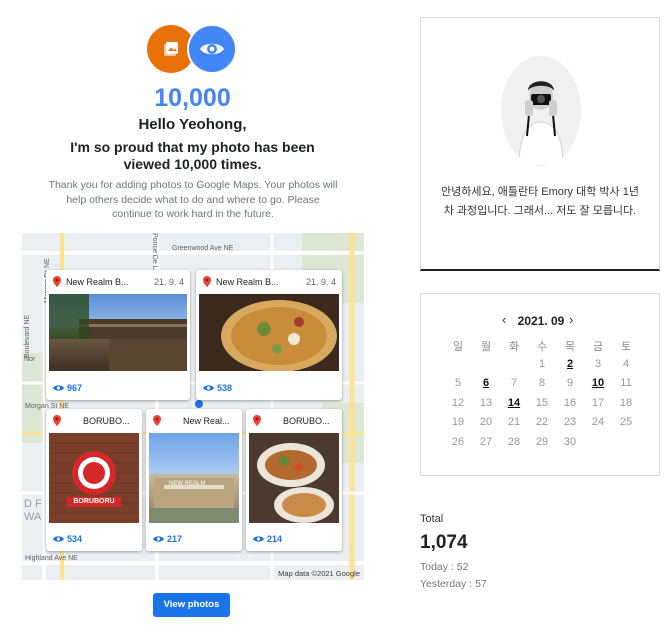 The image size is (670, 630). What do you see at coordinates (187, 484) in the screenshot?
I see `sign-text: NEW REALM` at bounding box center [187, 484].